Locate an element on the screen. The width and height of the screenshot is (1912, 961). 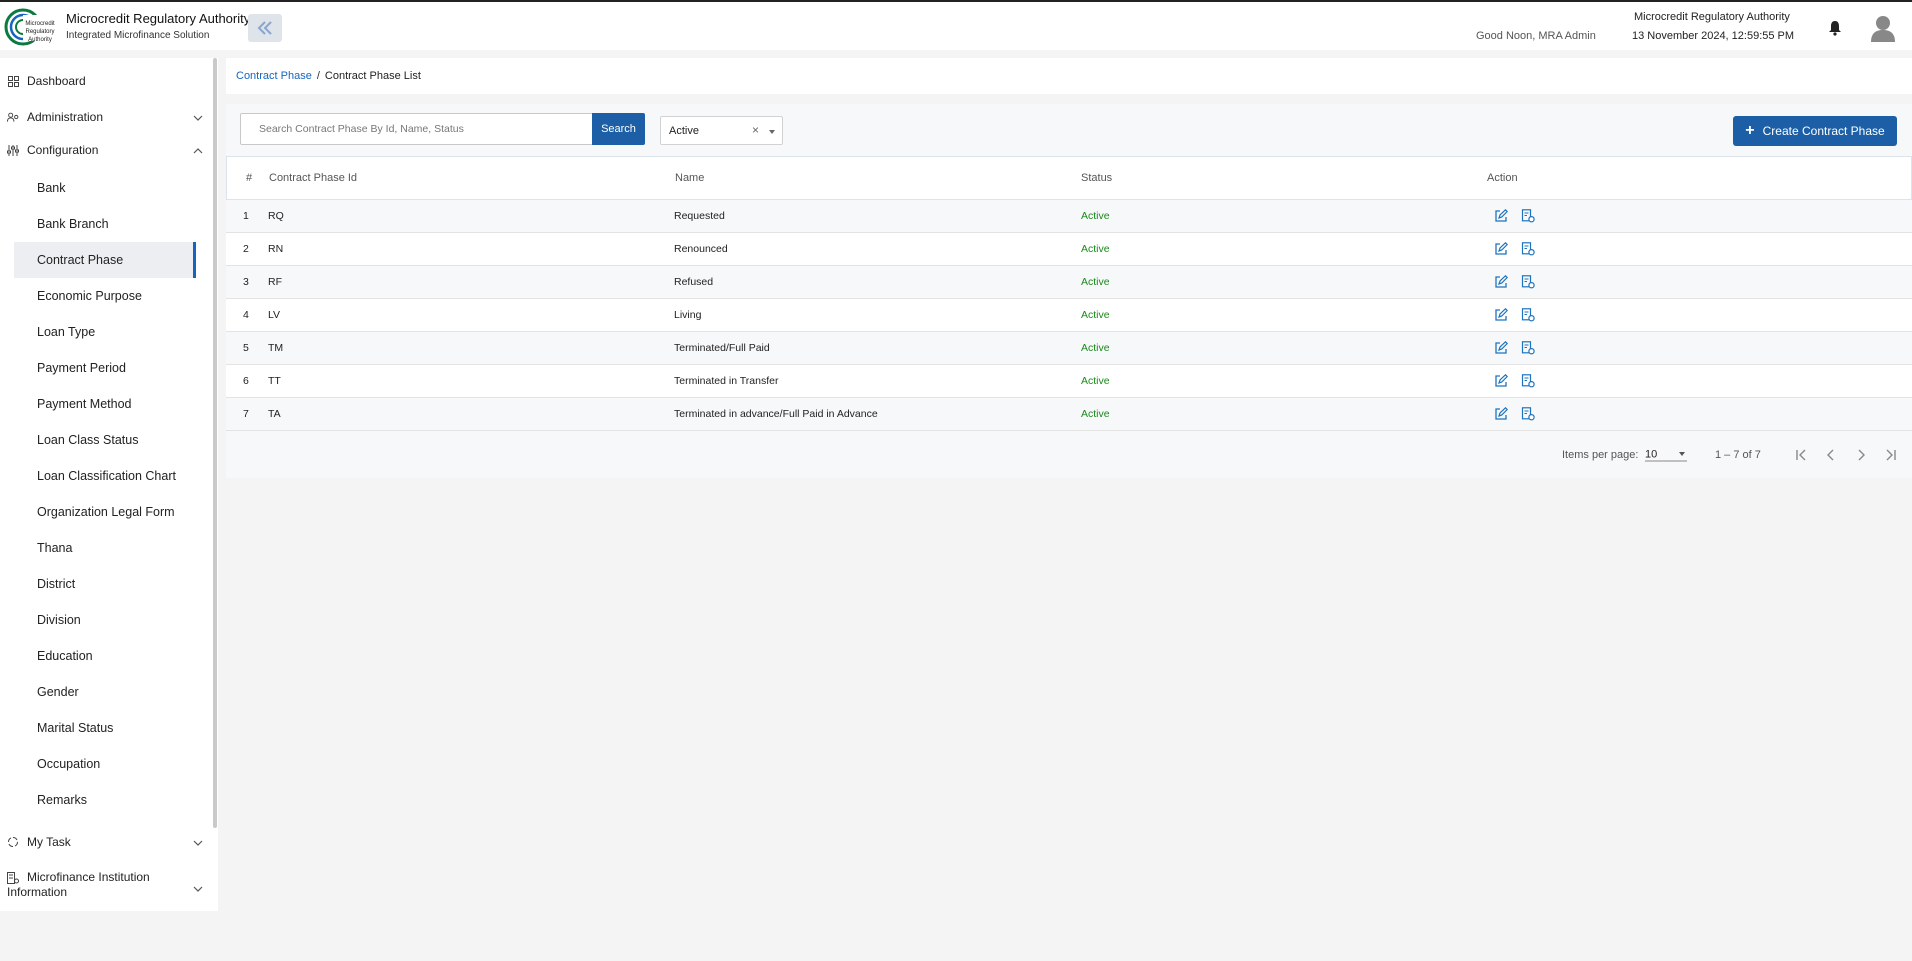
table-row: 5 TM Terminated/Full Paid Active is located at coordinates (1069, 348).